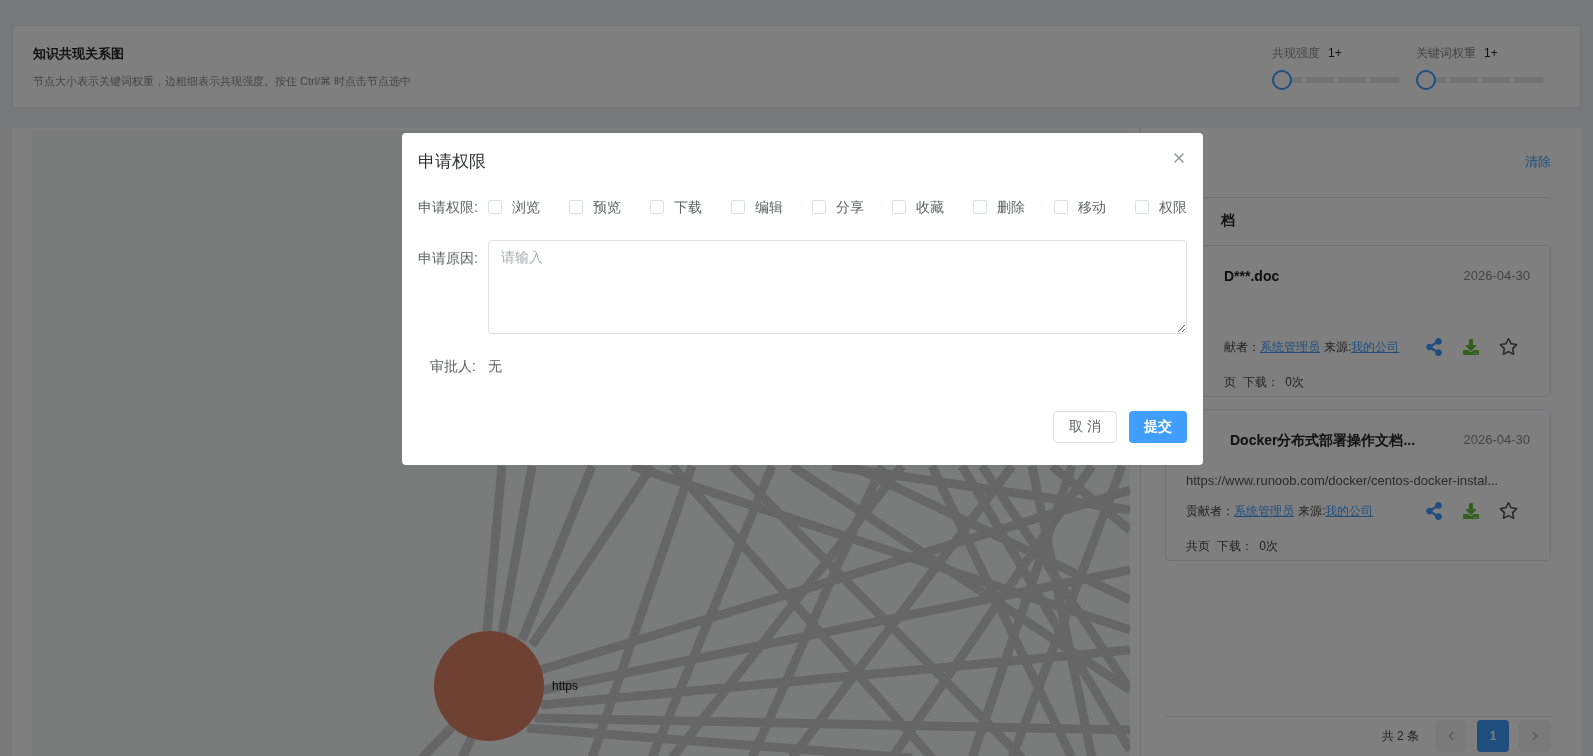 The image size is (1593, 756). What do you see at coordinates (495, 366) in the screenshot?
I see `approver-value: 无` at bounding box center [495, 366].